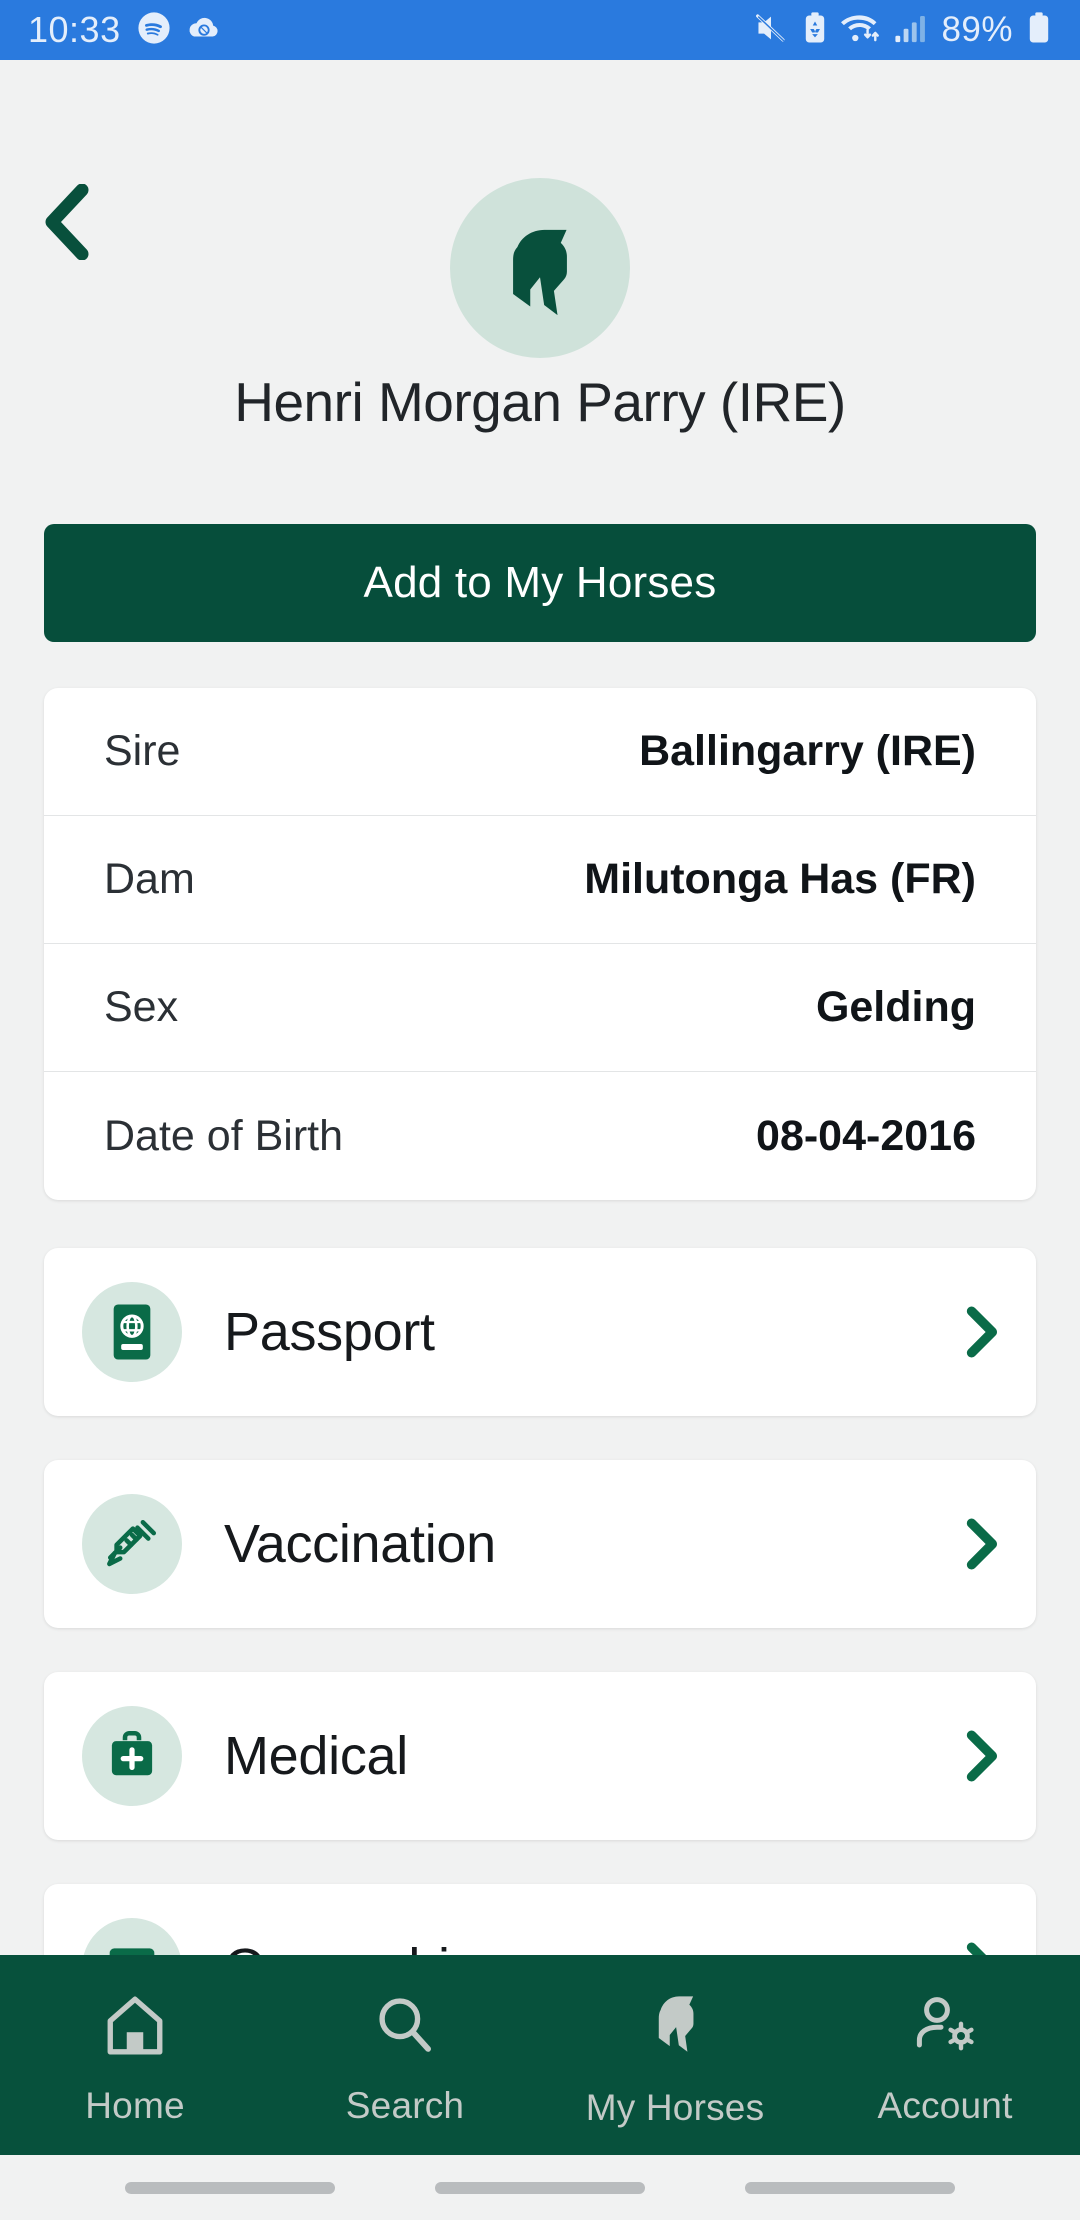 The height and width of the screenshot is (2220, 1080). Describe the element at coordinates (540, 1136) in the screenshot. I see `table-row: Date of Birth 08-04-2016` at that location.